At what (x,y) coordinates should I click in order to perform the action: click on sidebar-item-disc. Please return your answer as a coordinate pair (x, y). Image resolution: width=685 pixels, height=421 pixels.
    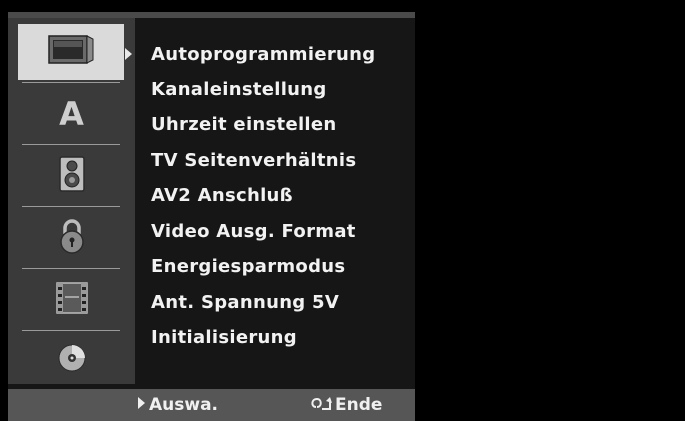
    Looking at the image, I should click on (71, 360).